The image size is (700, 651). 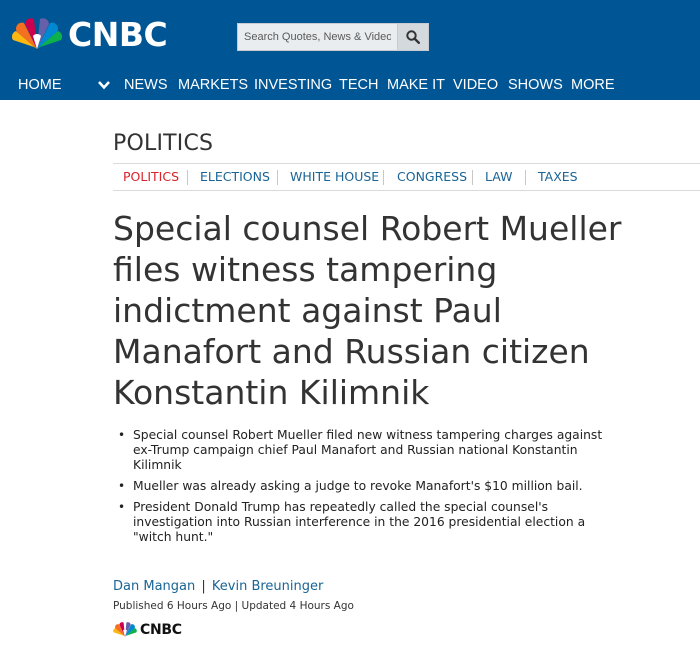 What do you see at coordinates (416, 85) in the screenshot?
I see `nav-item-make-it: MAKE IT` at bounding box center [416, 85].